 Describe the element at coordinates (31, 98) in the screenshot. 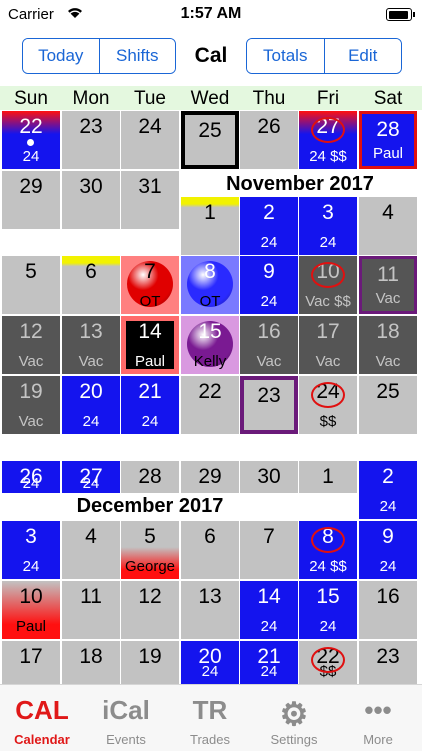

I see `weekday-label: Sun` at that location.